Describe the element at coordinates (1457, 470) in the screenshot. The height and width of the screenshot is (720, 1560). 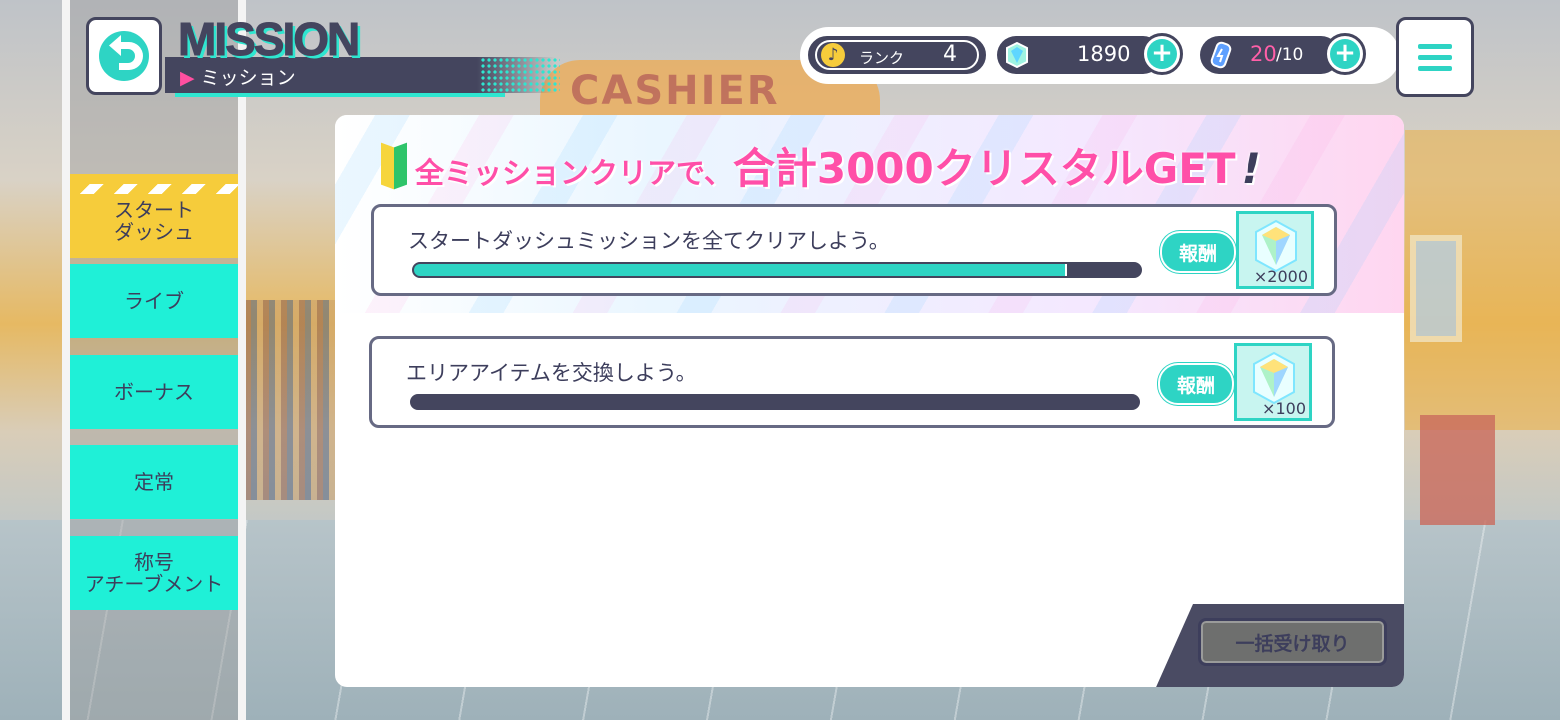
I see `background-counter` at that location.